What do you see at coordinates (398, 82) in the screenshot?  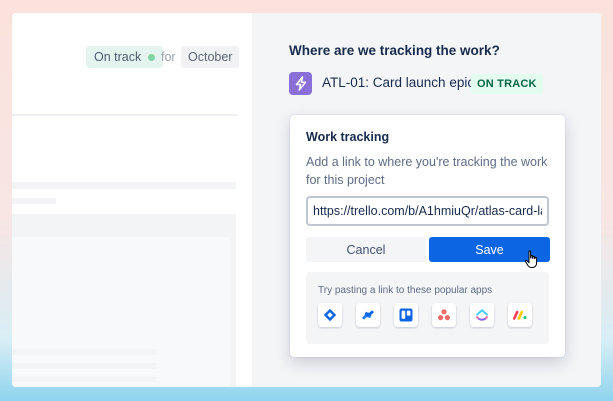 I see `epic-title: ATL-01: Card launch epic` at bounding box center [398, 82].